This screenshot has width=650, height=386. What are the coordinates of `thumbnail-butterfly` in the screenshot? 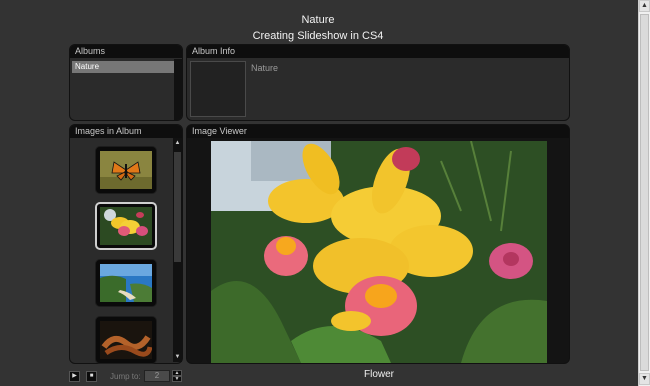 It's located at (126, 170).